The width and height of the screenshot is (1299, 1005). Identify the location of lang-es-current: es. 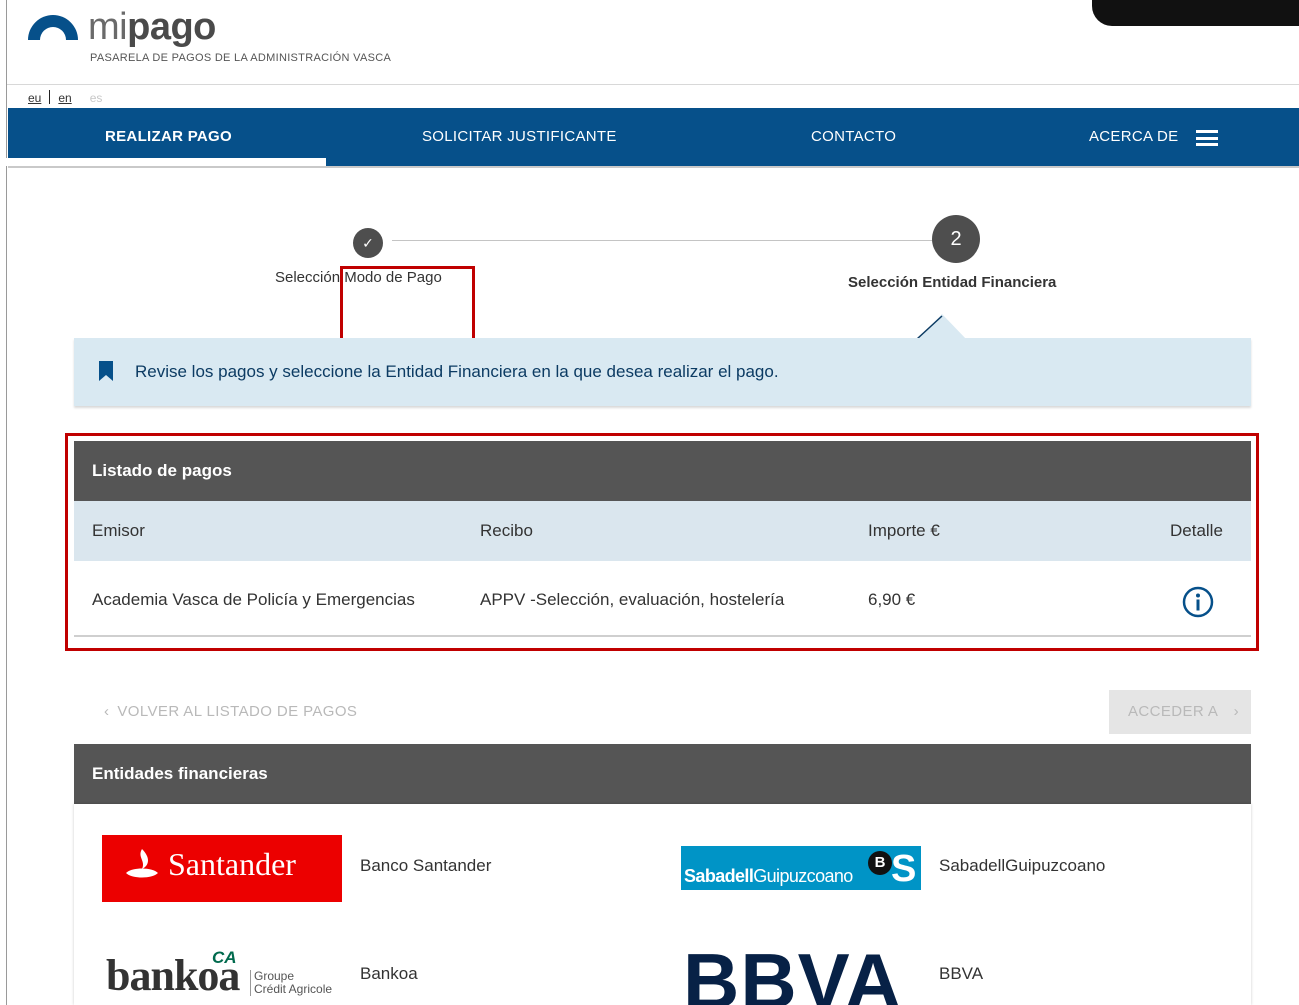
(96, 98).